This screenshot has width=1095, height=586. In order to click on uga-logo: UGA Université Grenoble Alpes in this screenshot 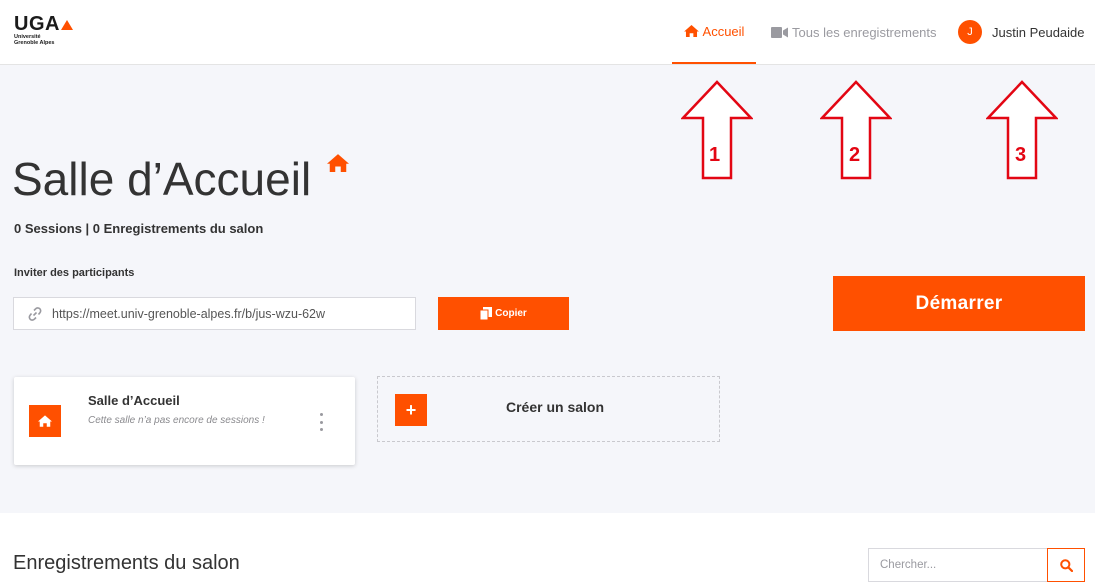, I will do `click(44, 32)`.